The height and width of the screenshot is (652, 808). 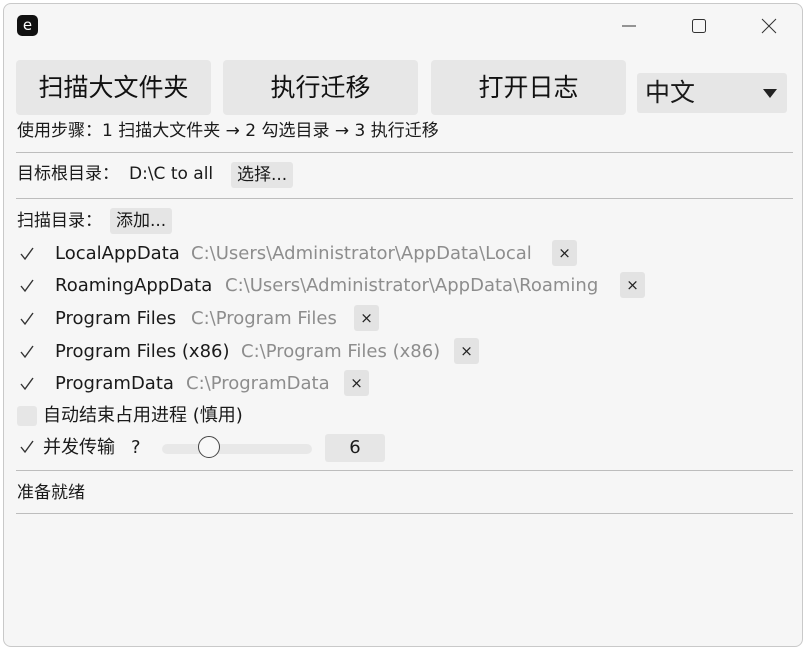 I want to click on minimize-icon, so click(x=629, y=26).